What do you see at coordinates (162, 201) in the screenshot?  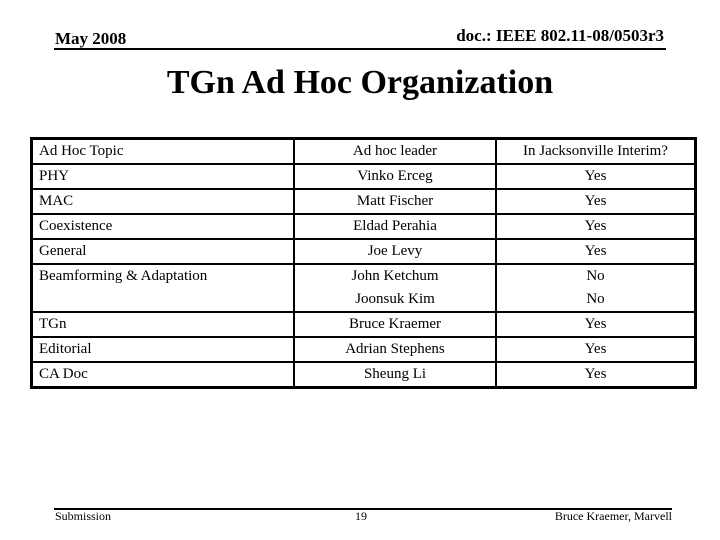 I see `topic-cell: MAC` at bounding box center [162, 201].